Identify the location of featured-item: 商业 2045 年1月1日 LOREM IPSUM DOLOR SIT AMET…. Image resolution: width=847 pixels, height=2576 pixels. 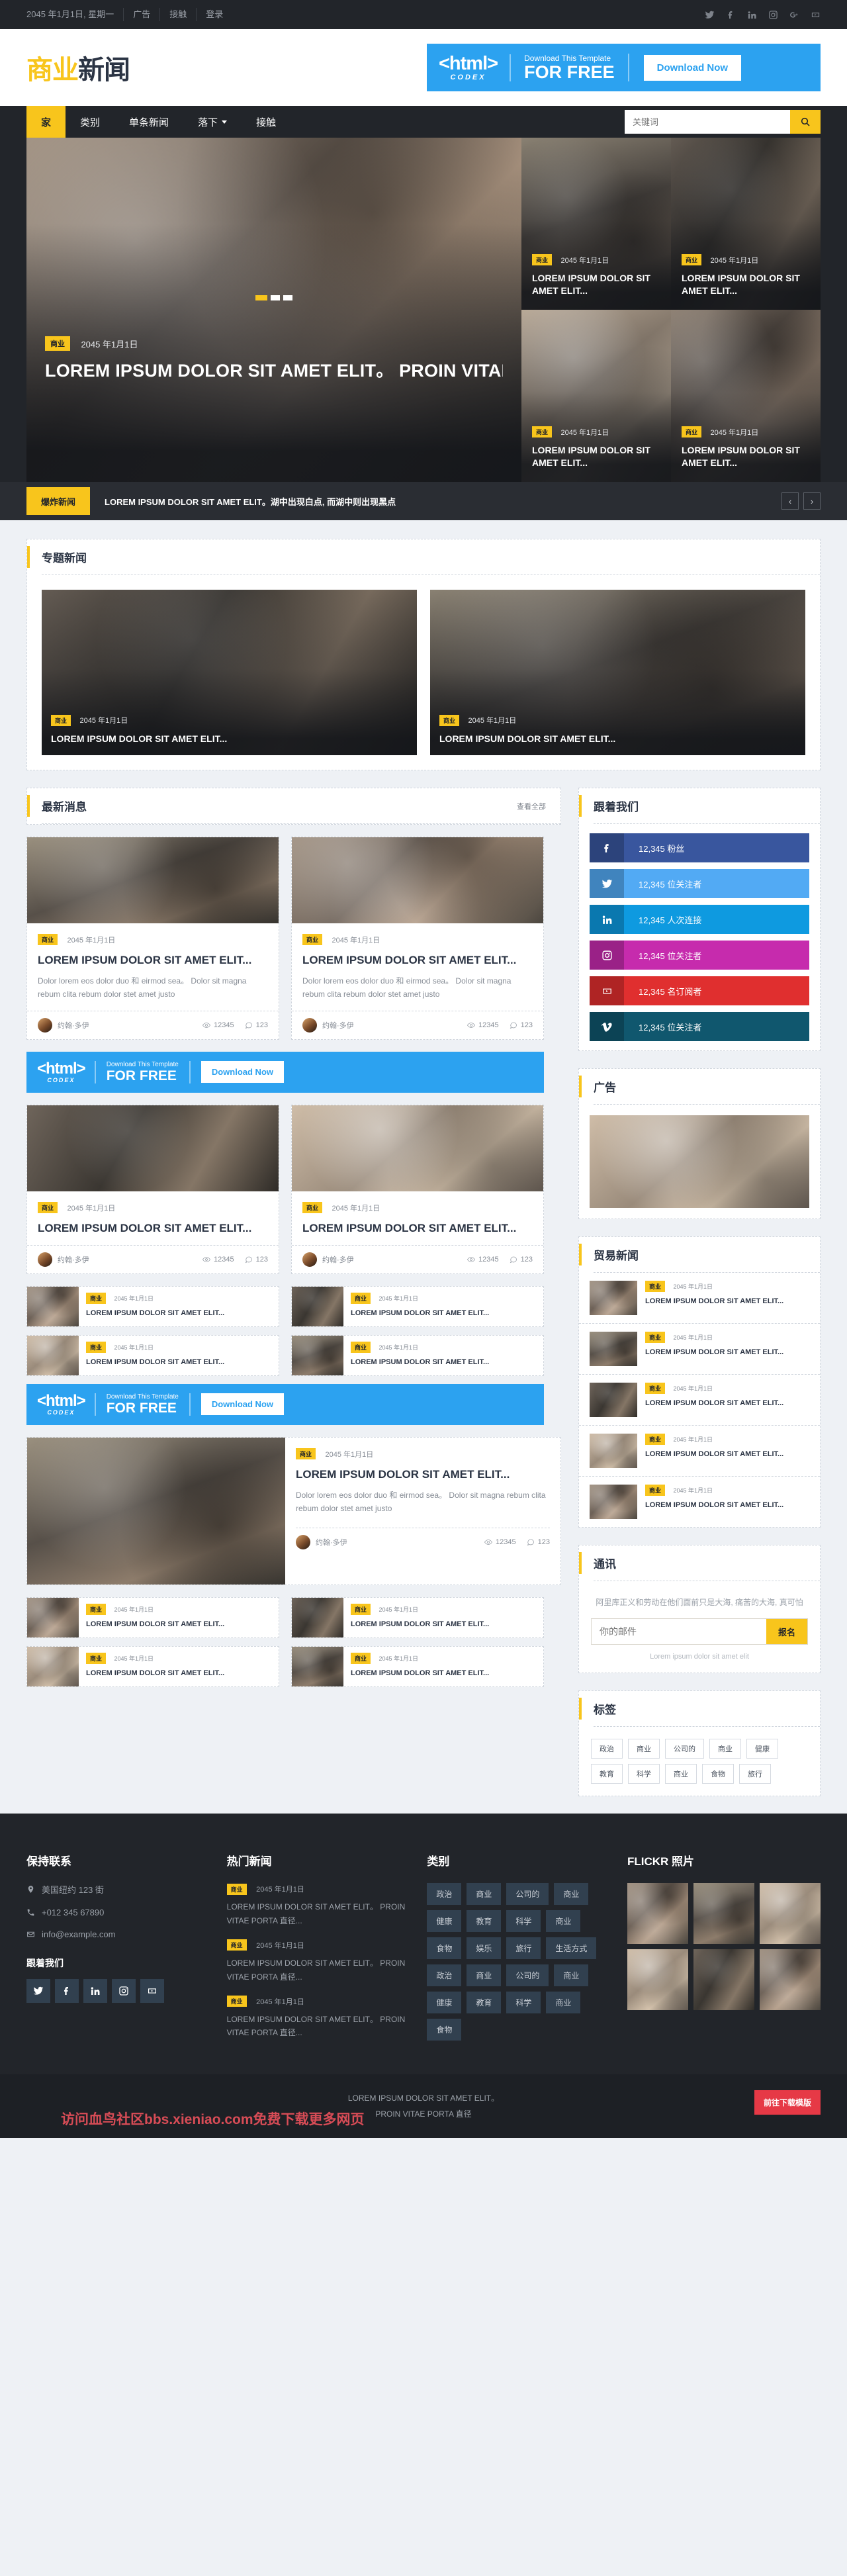
(229, 672).